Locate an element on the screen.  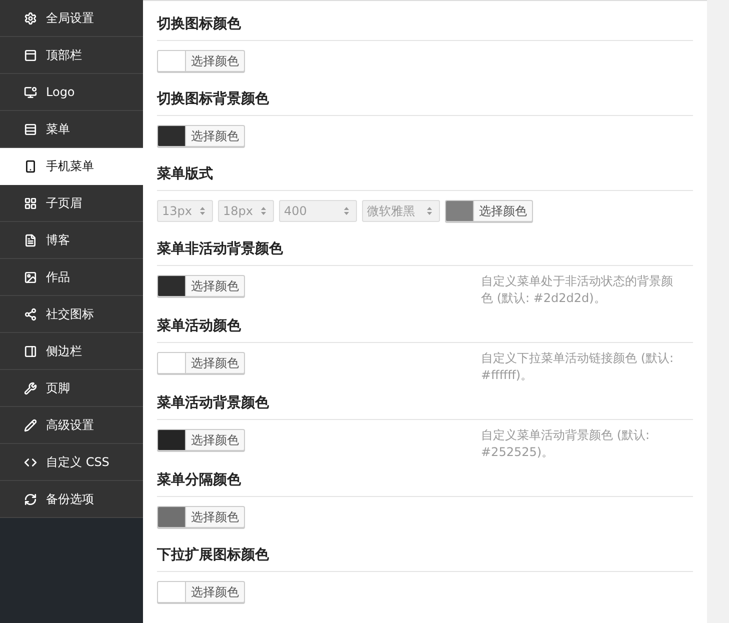
section-heading: 切换图标背景颜色 is located at coordinates (213, 99).